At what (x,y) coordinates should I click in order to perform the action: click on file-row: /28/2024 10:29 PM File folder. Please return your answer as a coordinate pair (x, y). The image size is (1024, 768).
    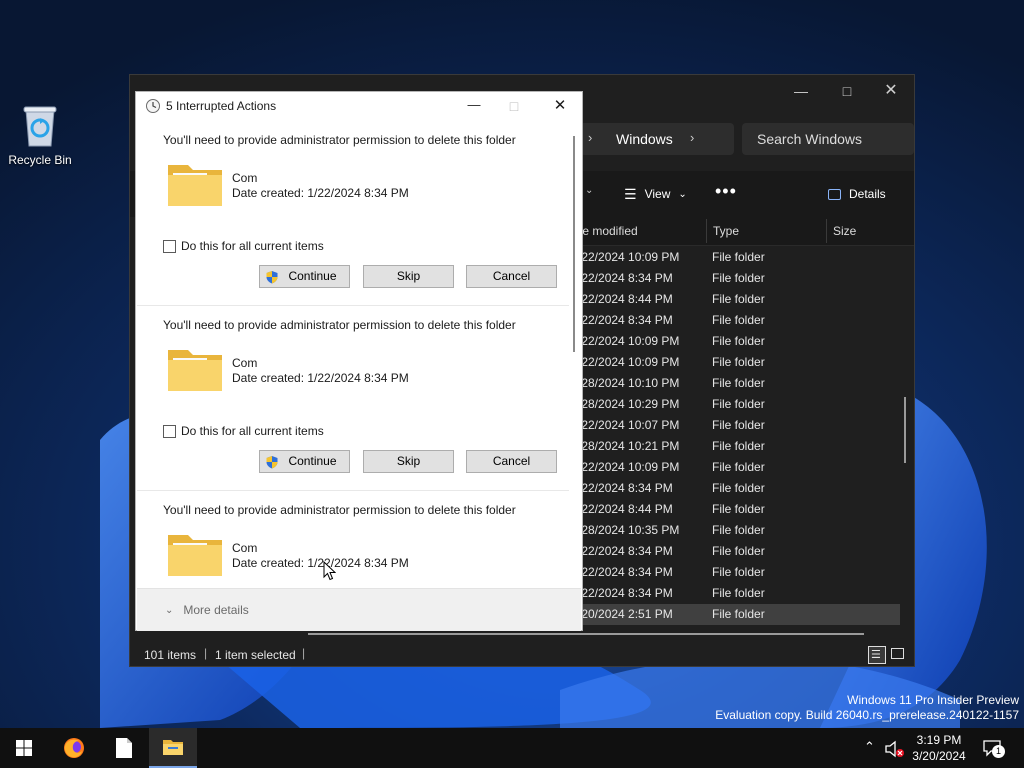
    Looking at the image, I should click on (735, 404).